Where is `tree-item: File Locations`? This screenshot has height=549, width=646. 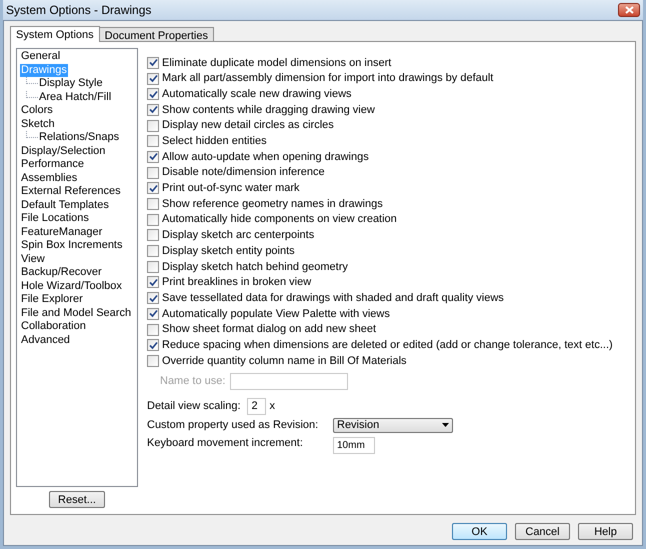
tree-item: File Locations is located at coordinates (55, 219).